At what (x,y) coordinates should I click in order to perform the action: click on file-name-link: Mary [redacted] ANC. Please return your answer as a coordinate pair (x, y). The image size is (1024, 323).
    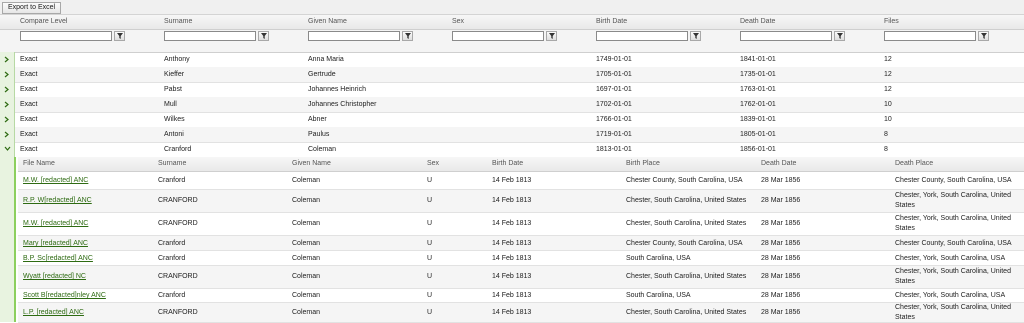
    Looking at the image, I should click on (55, 243).